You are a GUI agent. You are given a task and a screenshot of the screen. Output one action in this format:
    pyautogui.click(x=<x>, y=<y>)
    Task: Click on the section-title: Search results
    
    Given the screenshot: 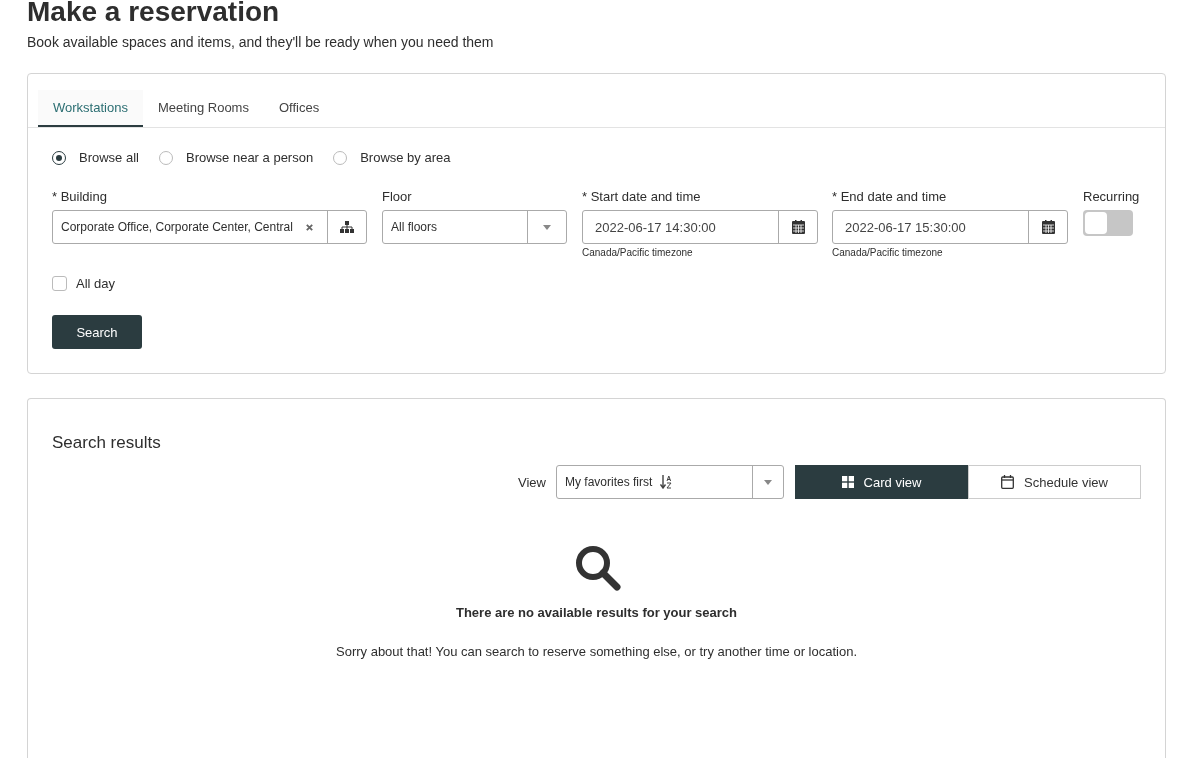 What is the action you would take?
    pyautogui.click(x=107, y=443)
    